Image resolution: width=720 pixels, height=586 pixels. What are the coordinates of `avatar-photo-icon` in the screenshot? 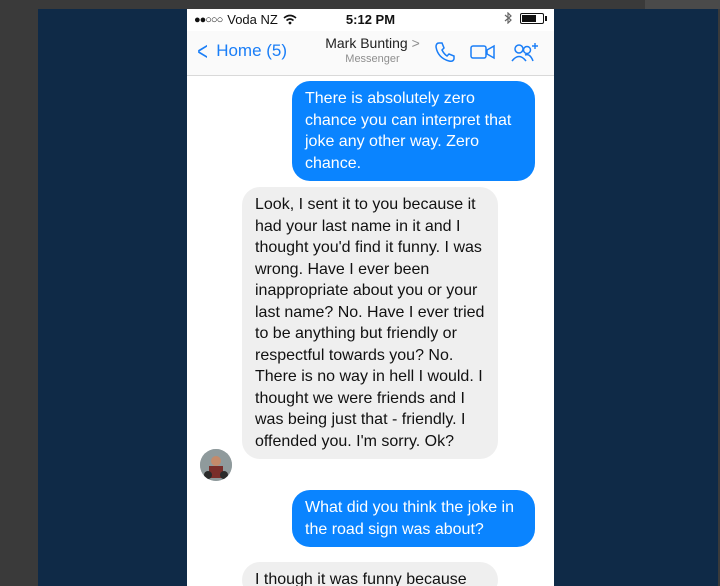 It's located at (216, 465).